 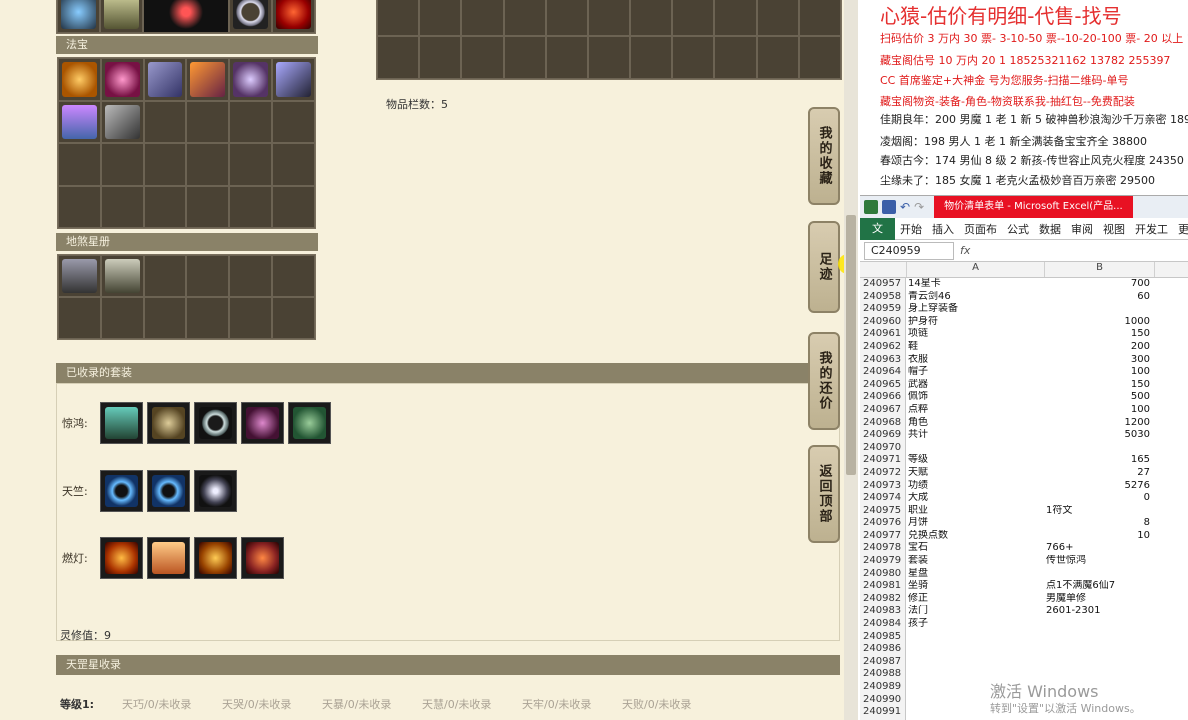 What do you see at coordinates (975, 385) in the screenshot?
I see `cell-a: 武器` at bounding box center [975, 385].